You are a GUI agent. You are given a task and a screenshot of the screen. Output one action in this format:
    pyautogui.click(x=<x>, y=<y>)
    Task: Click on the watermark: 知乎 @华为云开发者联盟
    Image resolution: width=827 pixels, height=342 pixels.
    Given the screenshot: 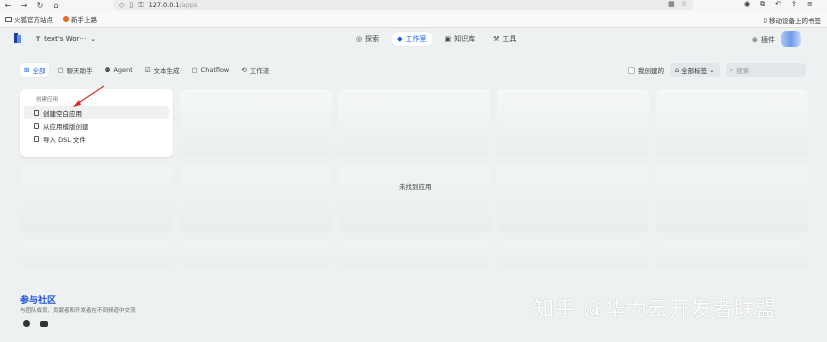 What is the action you would take?
    pyautogui.click(x=655, y=309)
    